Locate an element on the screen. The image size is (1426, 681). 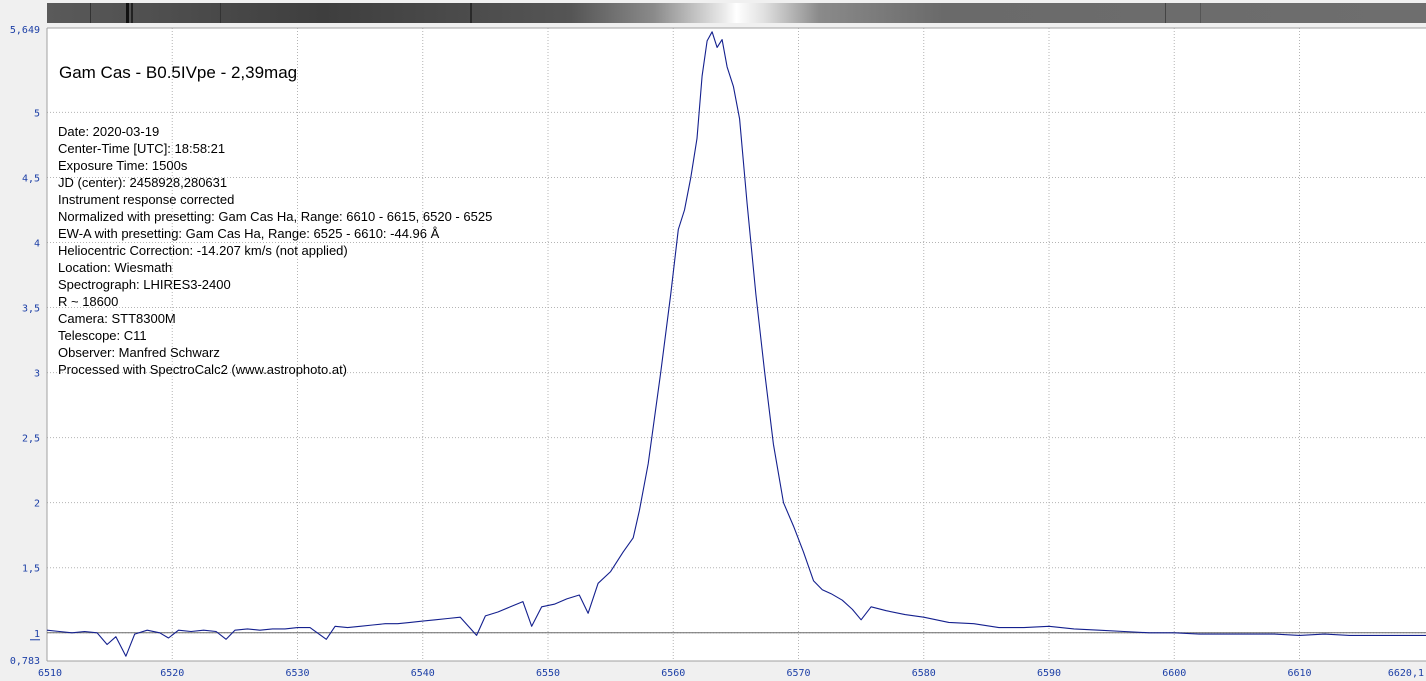
info-line: R ~ 18600 is located at coordinates (88, 301).